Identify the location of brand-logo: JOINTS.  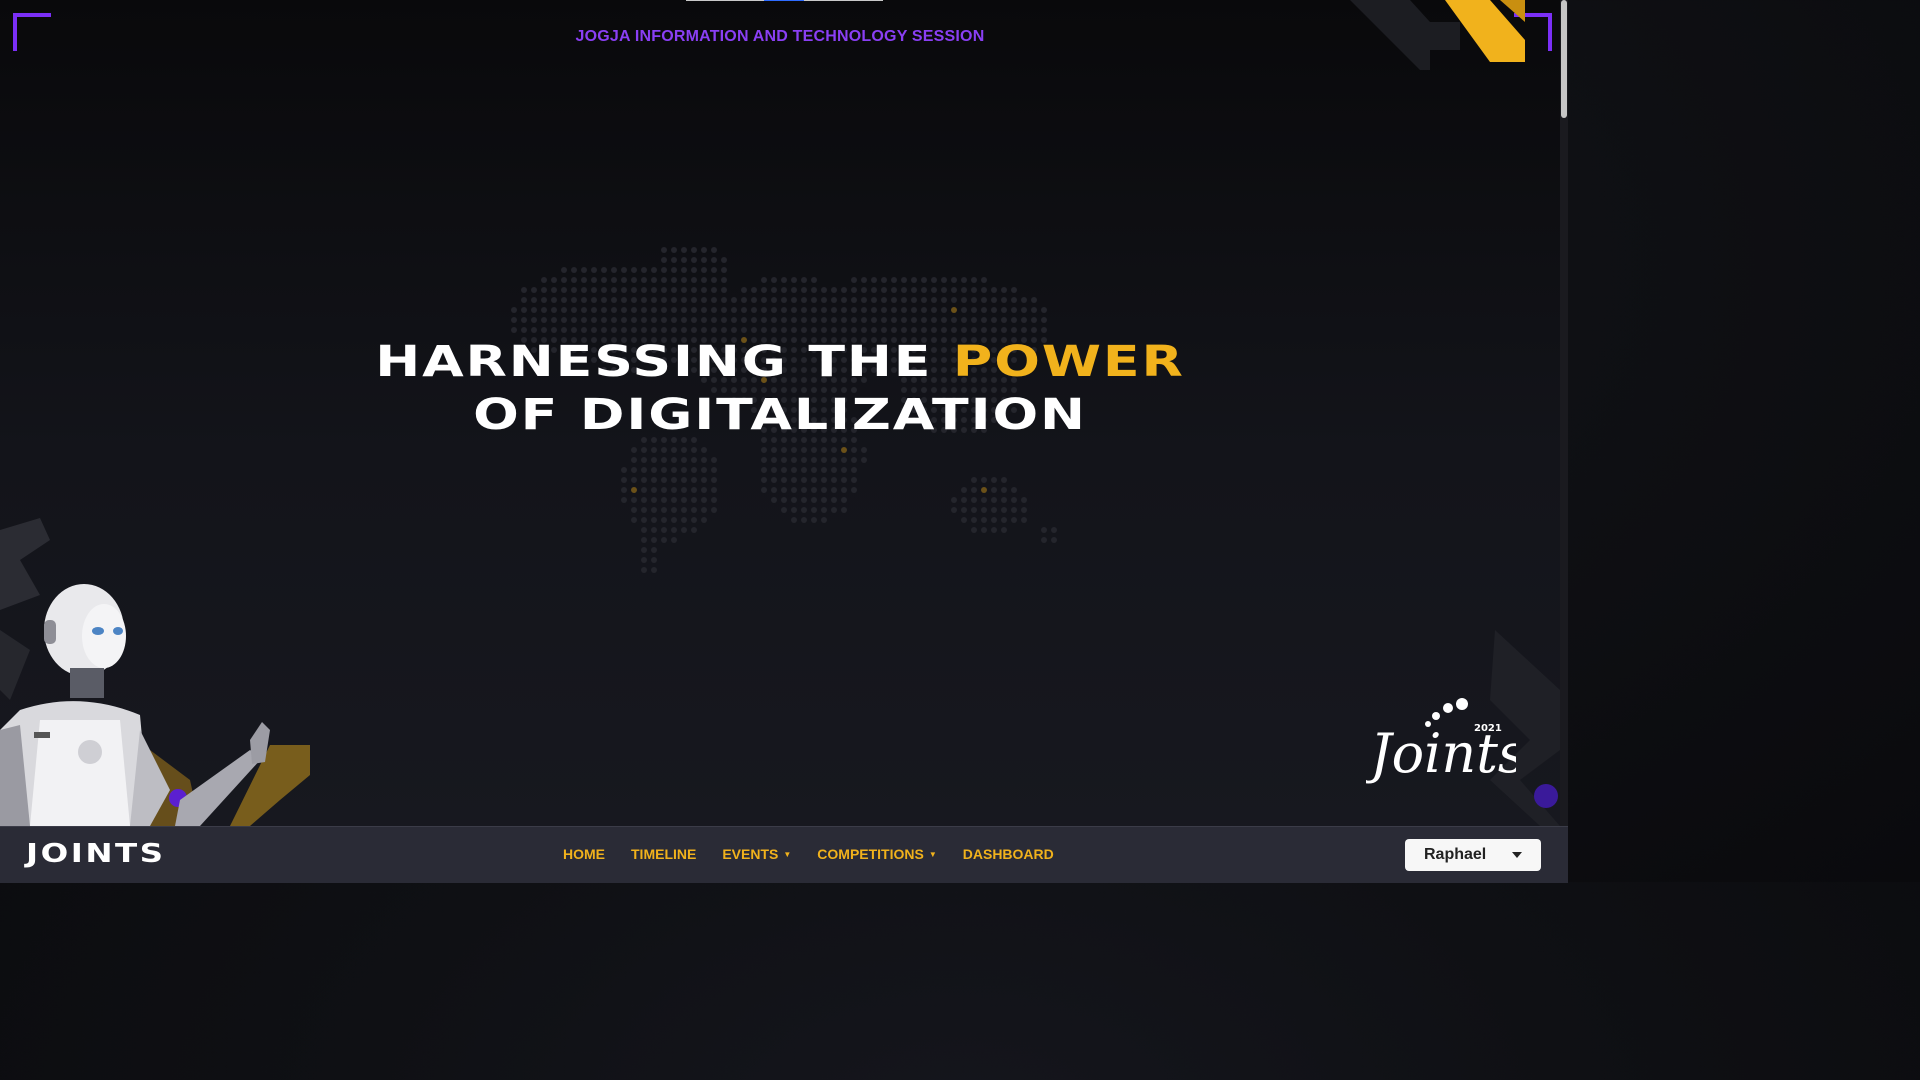
(96, 854).